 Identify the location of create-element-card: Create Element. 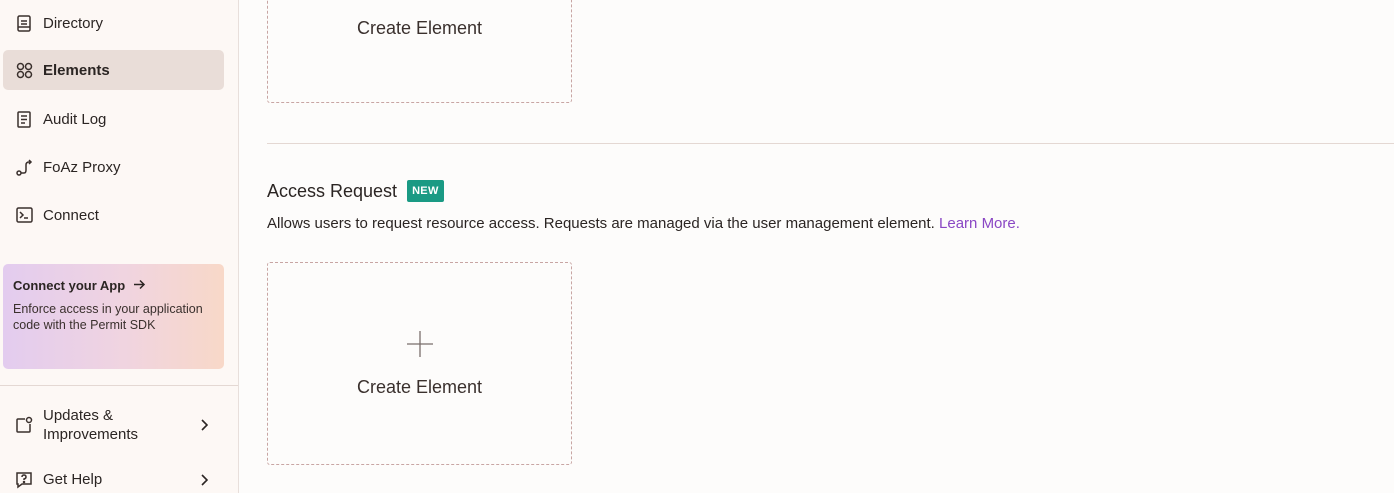
(419, 363).